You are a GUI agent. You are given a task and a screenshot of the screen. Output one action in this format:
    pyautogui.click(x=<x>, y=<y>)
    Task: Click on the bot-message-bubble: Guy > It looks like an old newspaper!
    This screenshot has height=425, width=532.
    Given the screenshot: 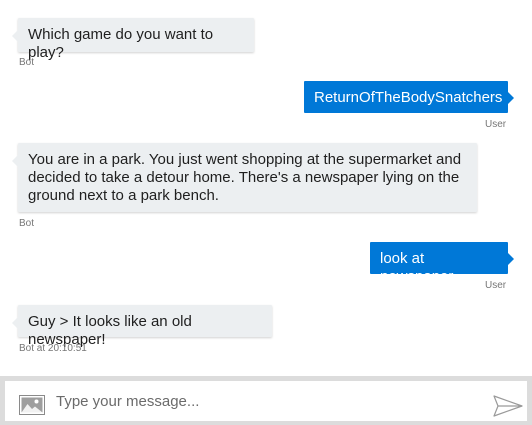 What is the action you would take?
    pyautogui.click(x=142, y=326)
    